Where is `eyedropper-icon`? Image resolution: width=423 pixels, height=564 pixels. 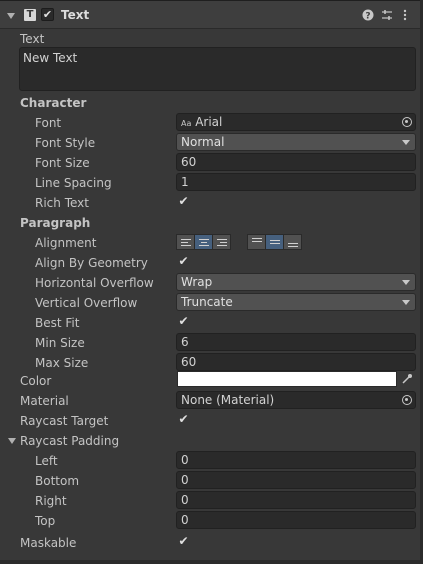
eyedropper-icon is located at coordinates (407, 379).